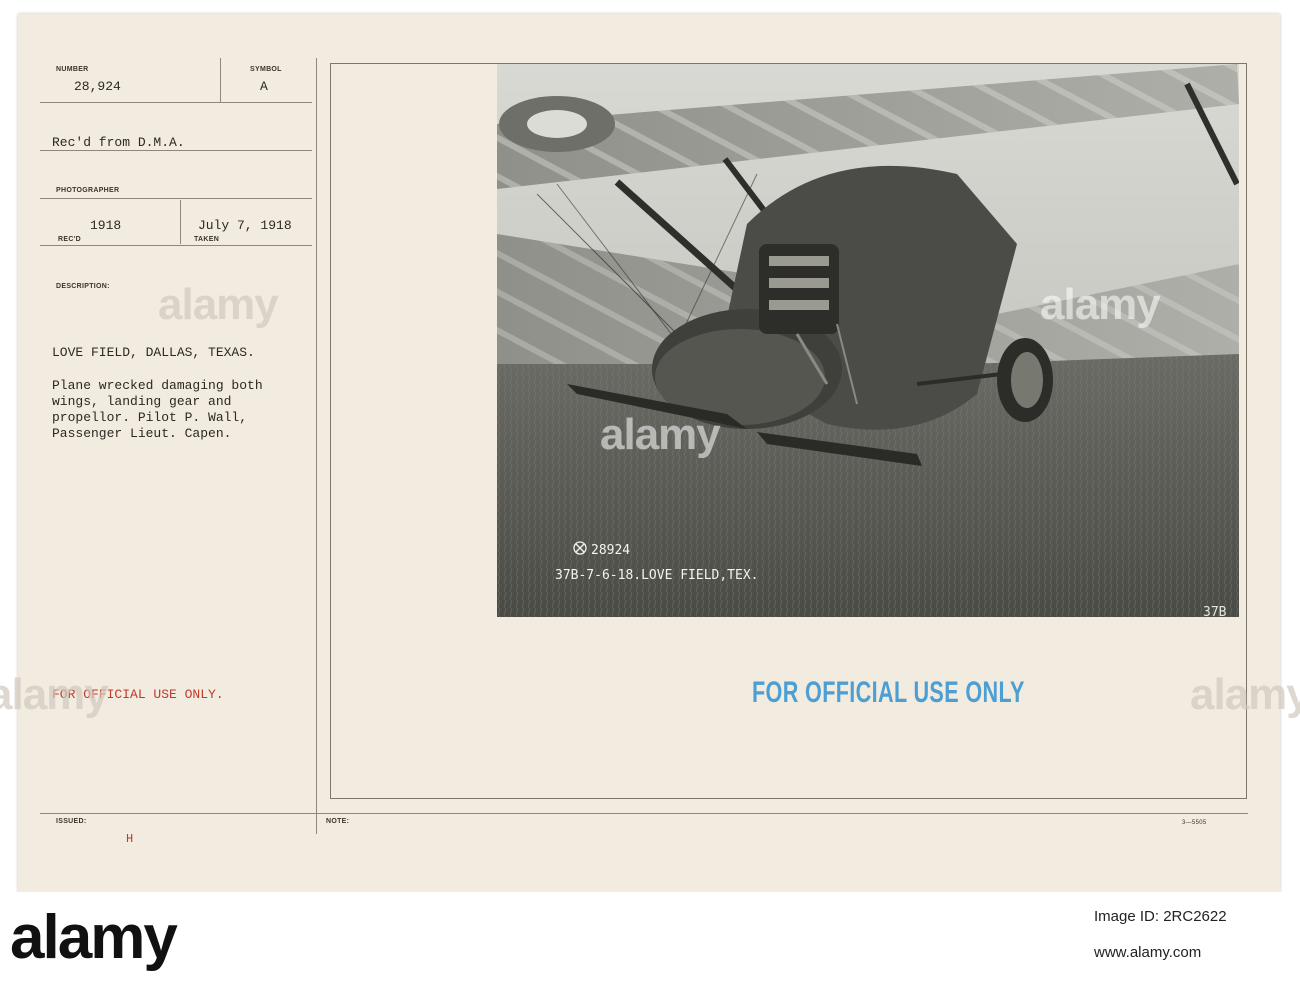  Describe the element at coordinates (266, 69) in the screenshot. I see `symbol-label: SYMBOL` at that location.